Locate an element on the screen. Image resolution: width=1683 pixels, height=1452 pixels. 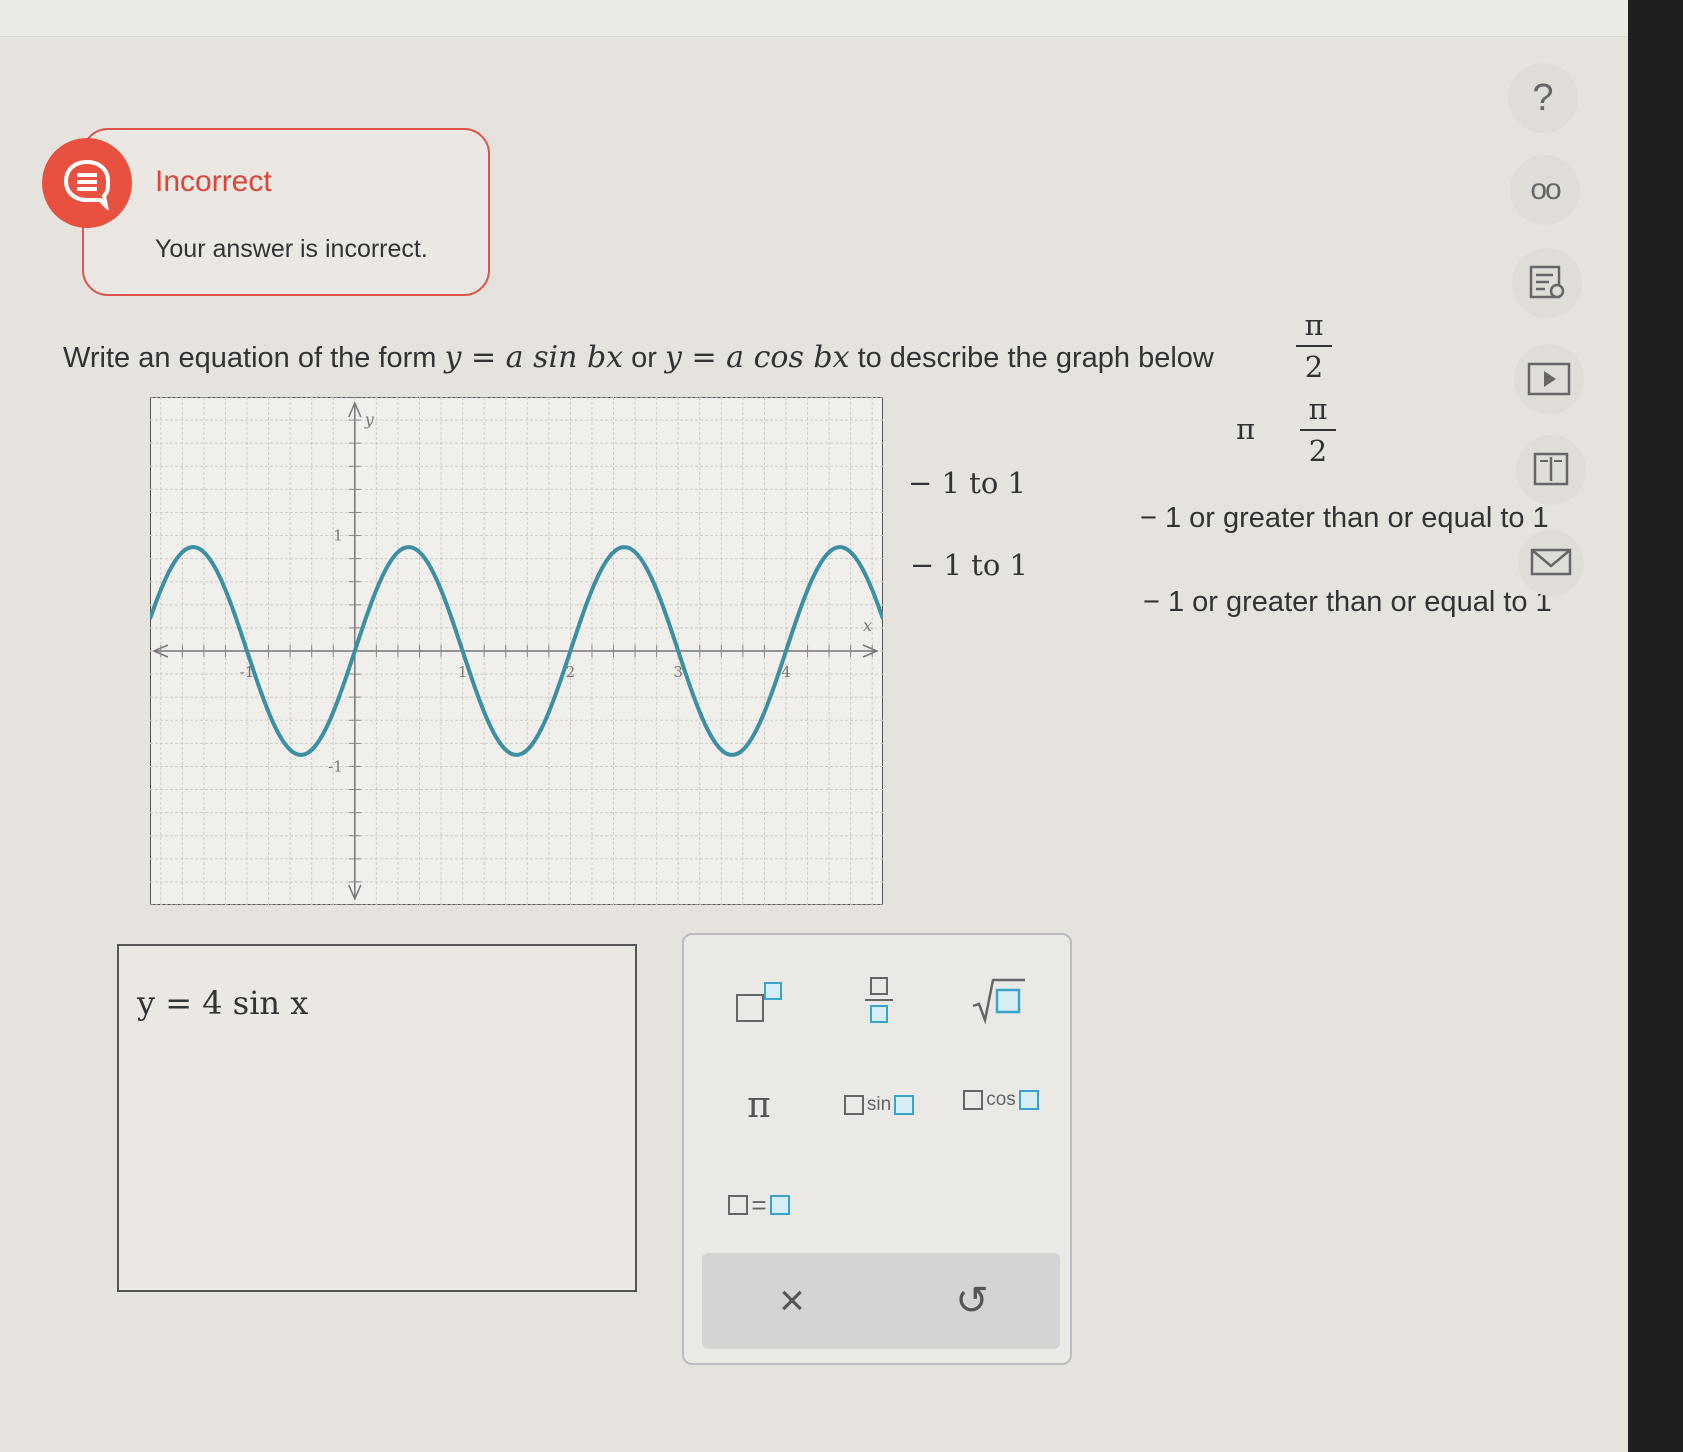
x-axis-label: x is located at coordinates (867, 625).